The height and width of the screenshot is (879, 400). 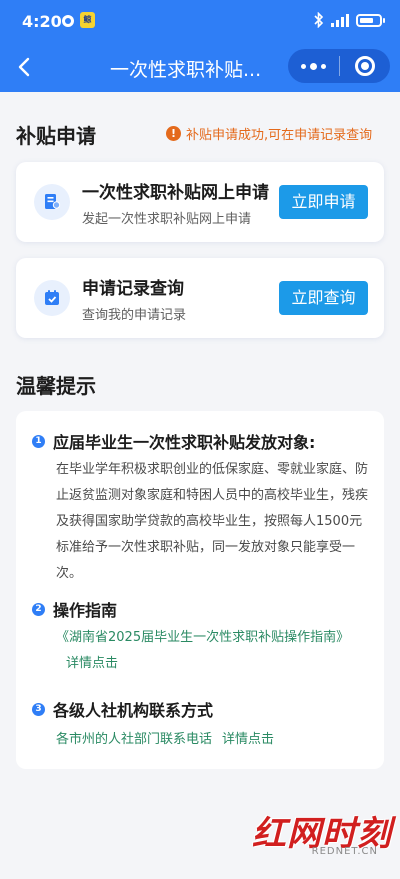 What do you see at coordinates (184, 442) in the screenshot?
I see `tip-item-1-title: 应届毕业生一次性求职补贴发放对象:` at bounding box center [184, 442].